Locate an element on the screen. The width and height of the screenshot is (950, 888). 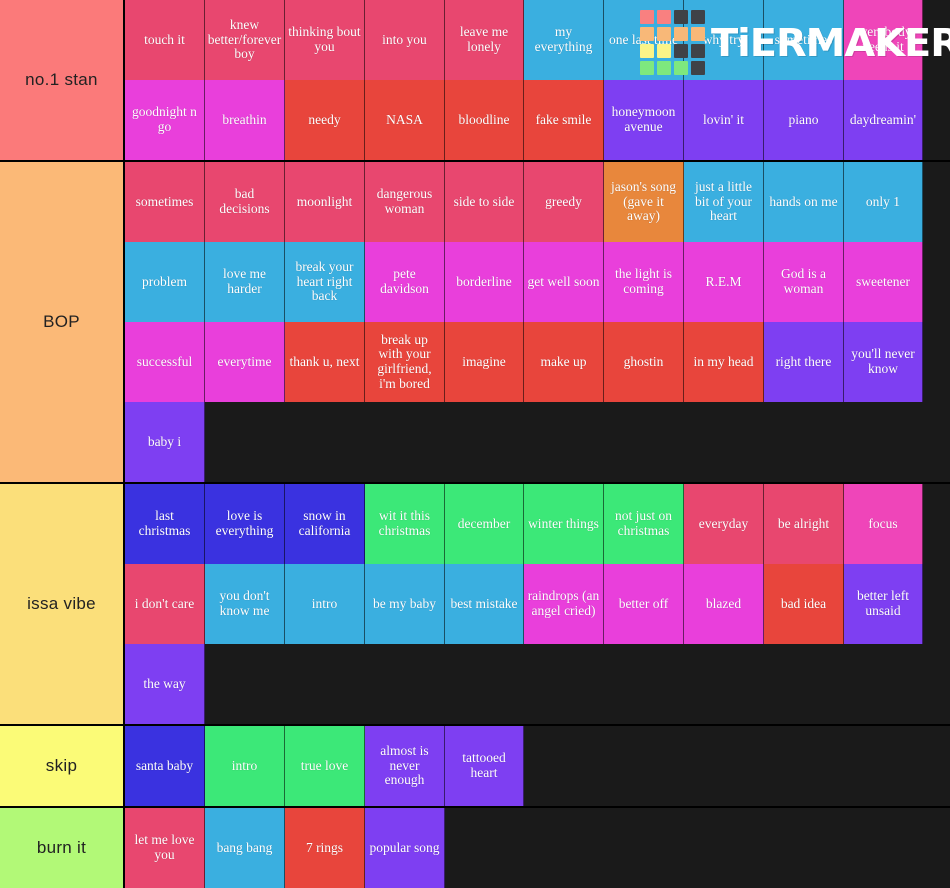
tier-item: let me love you is located at coordinates (165, 848).